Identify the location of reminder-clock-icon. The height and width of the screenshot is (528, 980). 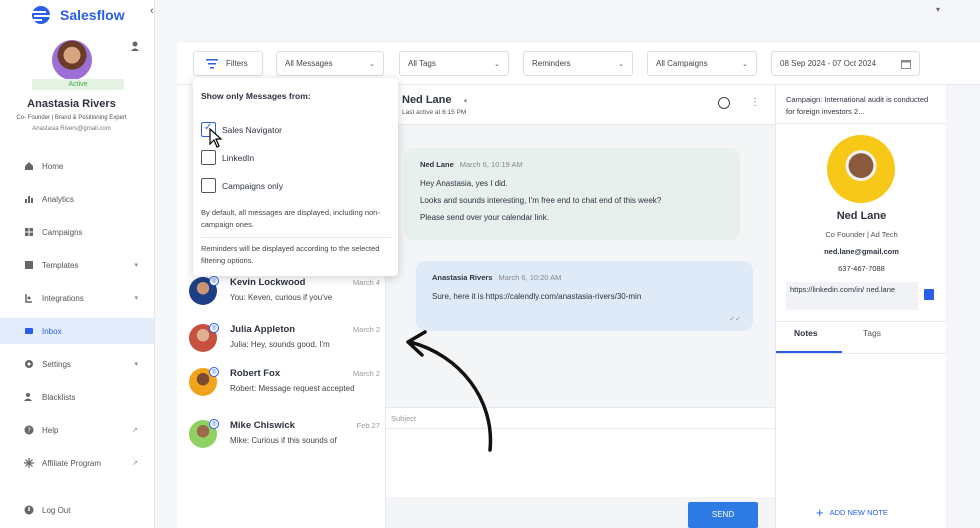
(724, 103).